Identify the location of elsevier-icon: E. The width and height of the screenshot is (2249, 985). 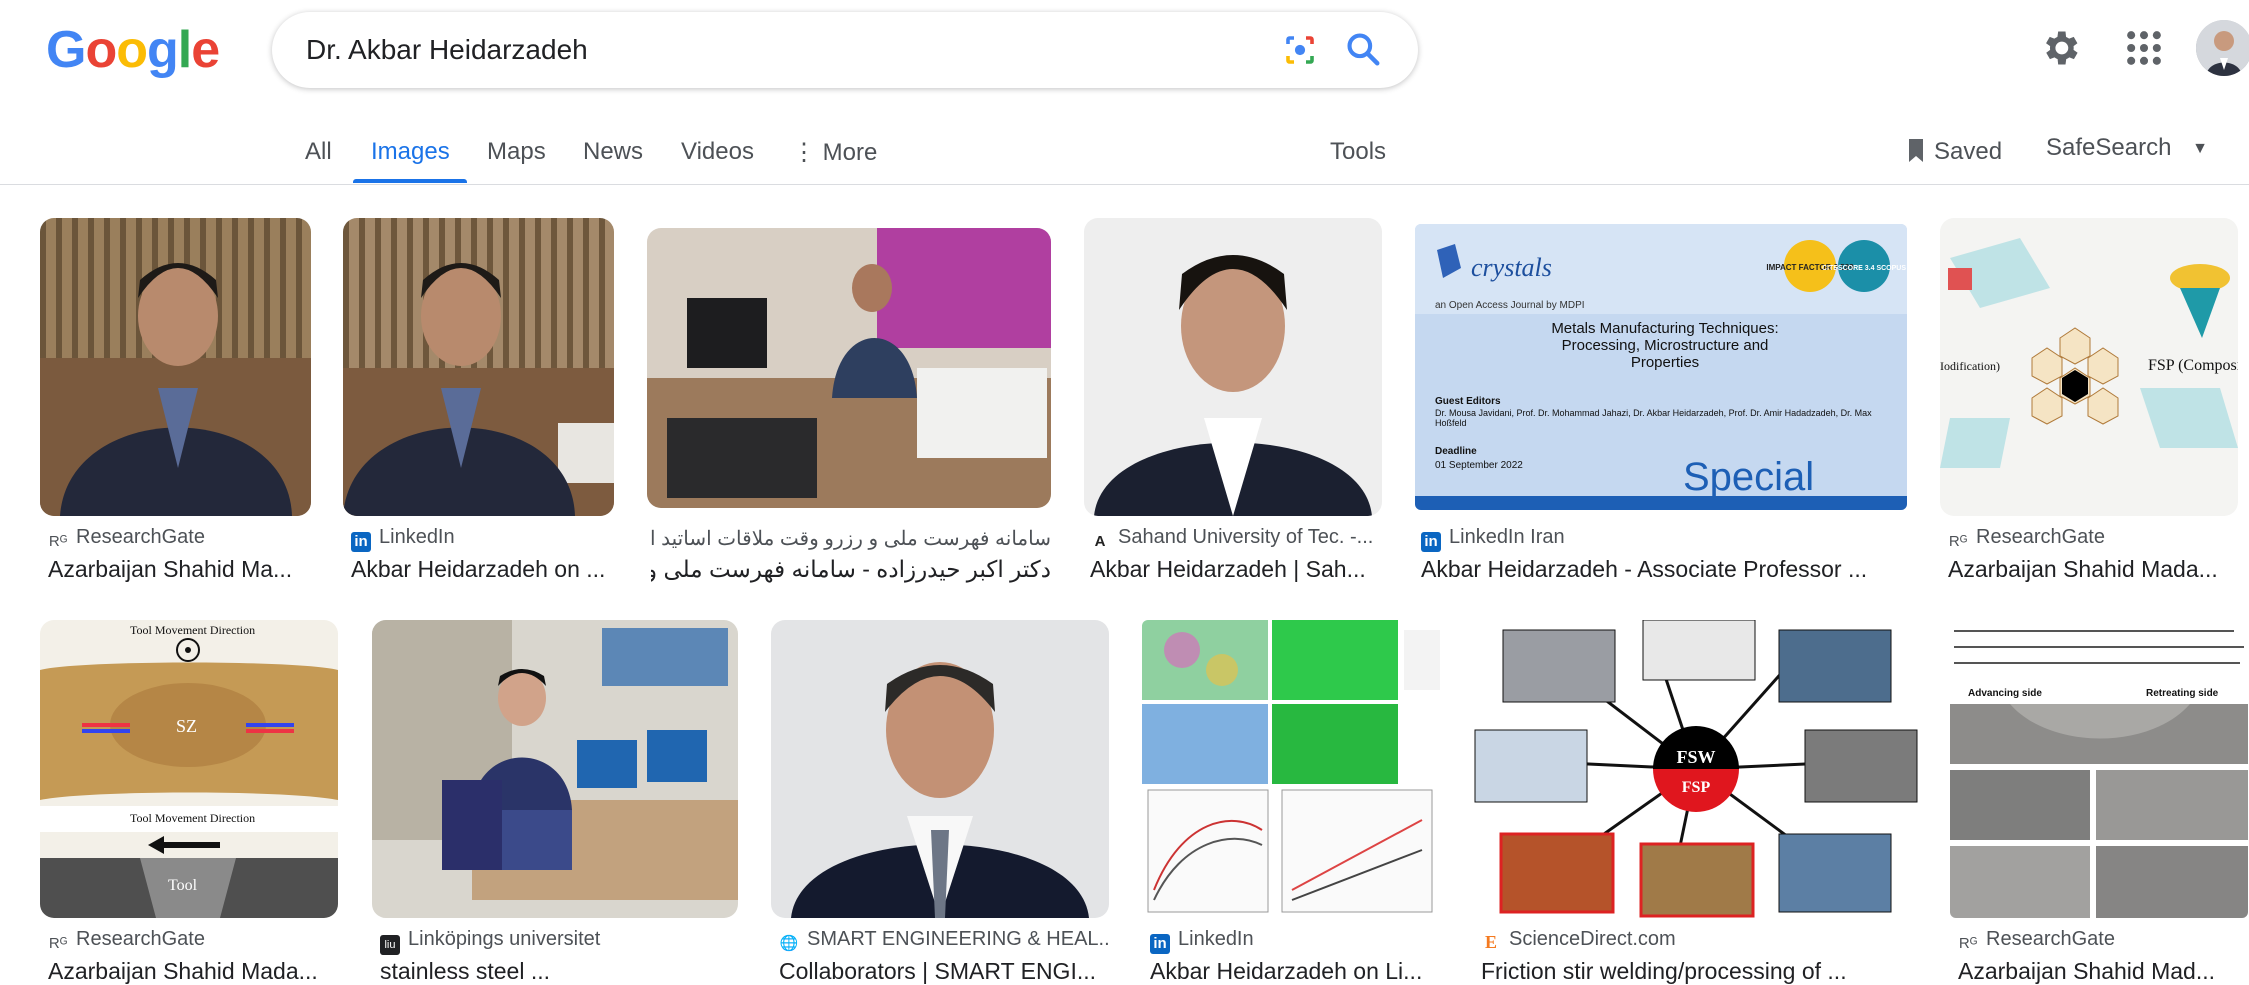
(1490, 942).